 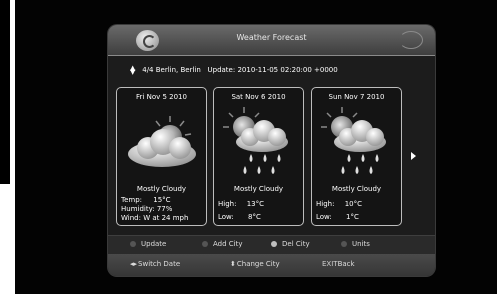 What do you see at coordinates (159, 264) in the screenshot?
I see `switch-date-label: Switch Date` at bounding box center [159, 264].